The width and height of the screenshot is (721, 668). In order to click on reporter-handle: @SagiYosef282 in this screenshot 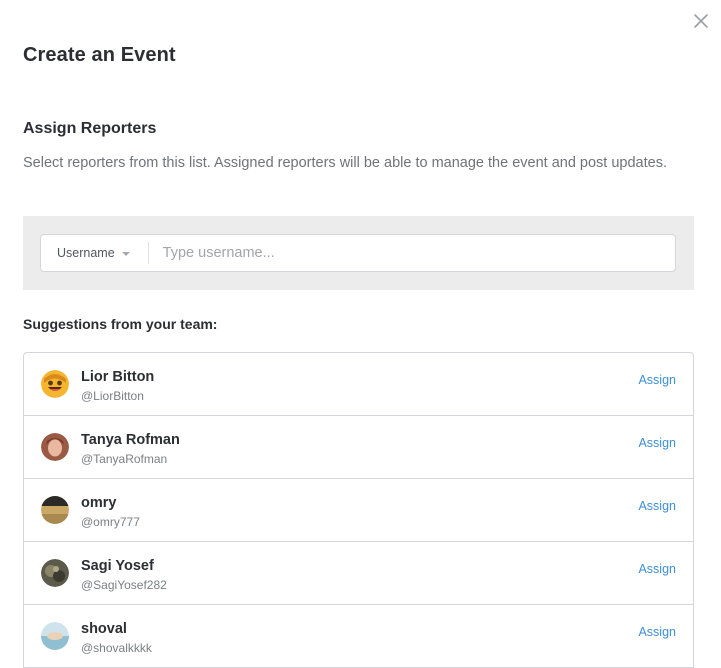, I will do `click(124, 585)`.